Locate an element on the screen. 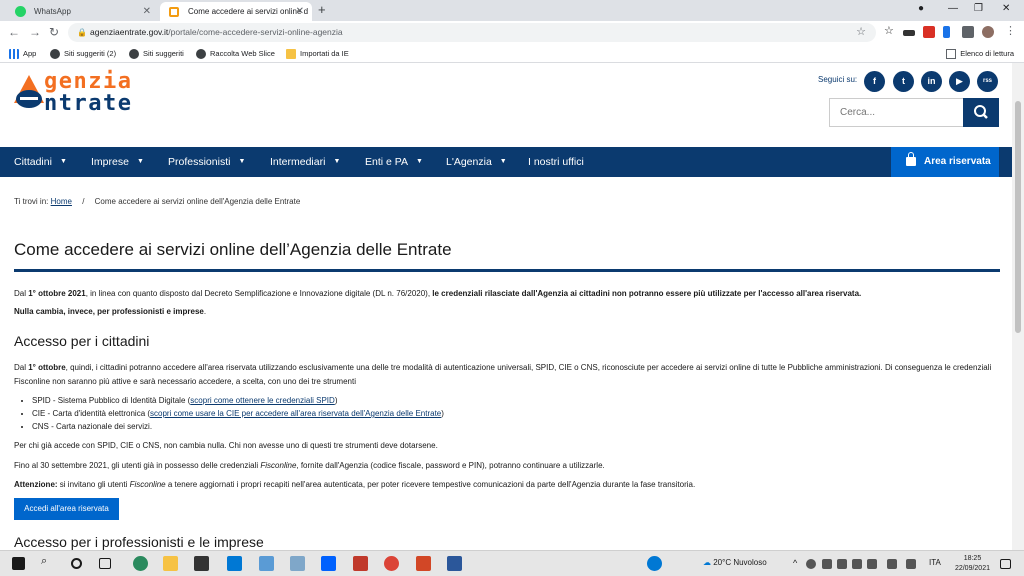 The height and width of the screenshot is (576, 1024). bookmark-siti-suggeriti: Siti suggeriti is located at coordinates (156, 54).